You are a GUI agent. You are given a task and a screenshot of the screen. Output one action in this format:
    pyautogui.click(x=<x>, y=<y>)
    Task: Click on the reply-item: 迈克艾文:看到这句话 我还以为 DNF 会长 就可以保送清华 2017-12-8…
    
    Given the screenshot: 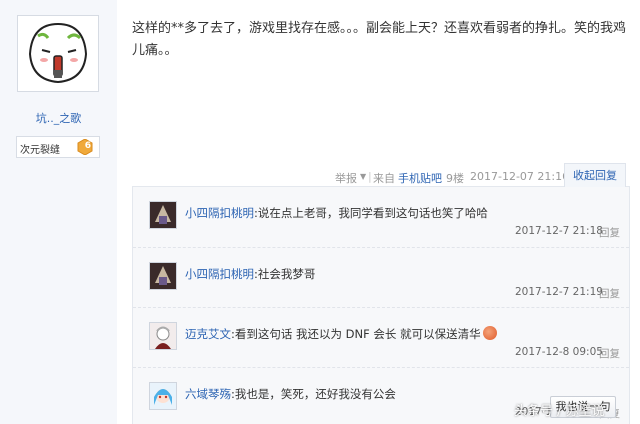 What is the action you would take?
    pyautogui.click(x=381, y=337)
    